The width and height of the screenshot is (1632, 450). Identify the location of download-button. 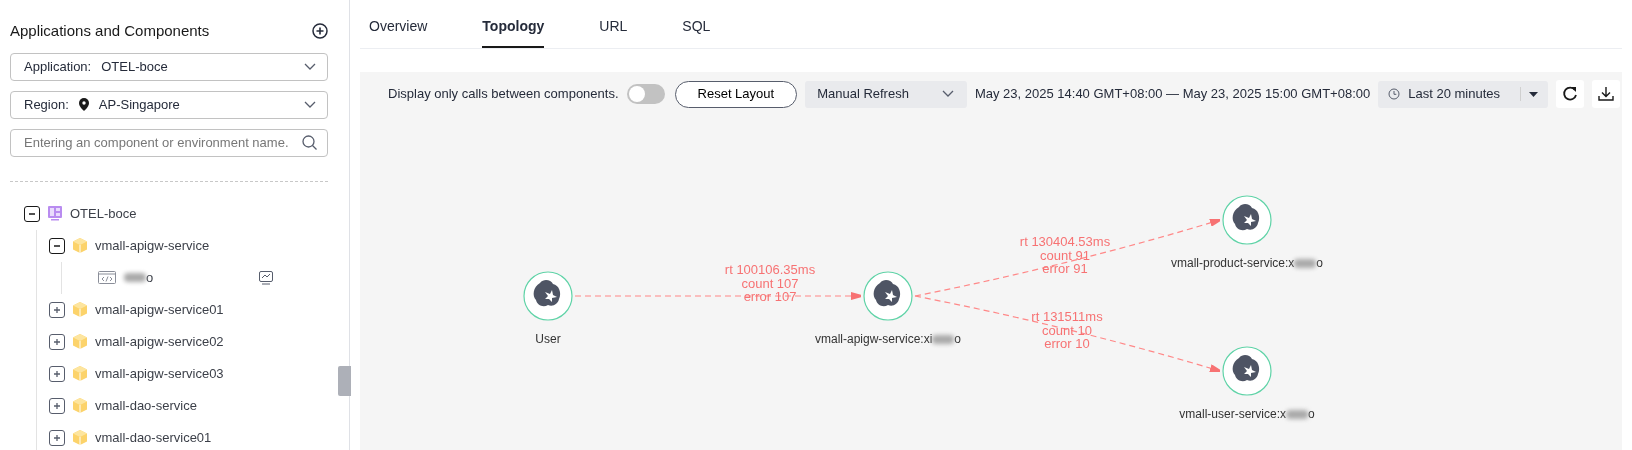
(1606, 94).